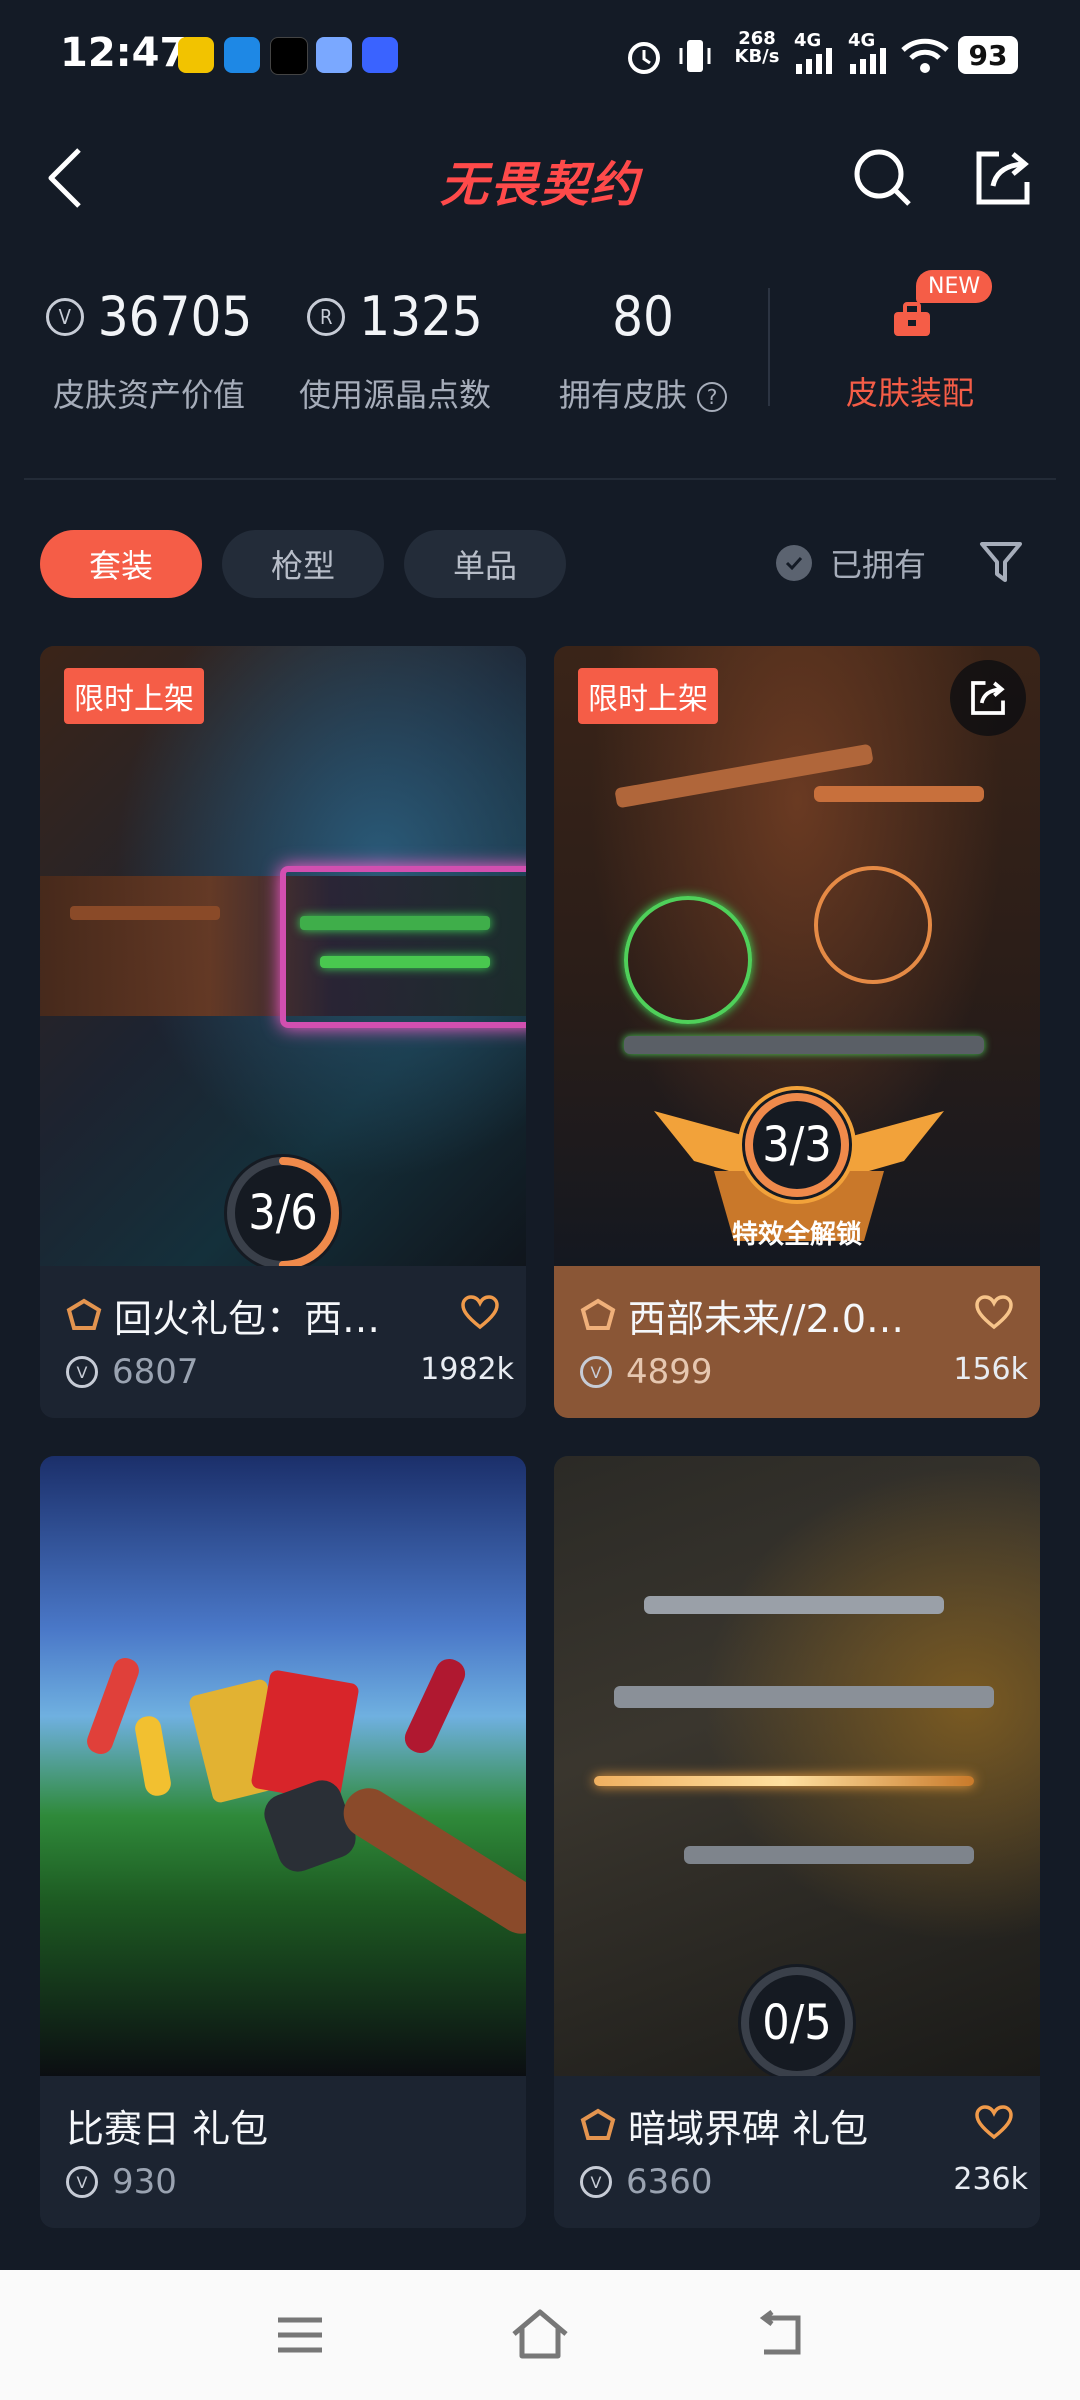  What do you see at coordinates (283, 1842) in the screenshot?
I see `bundle-card: 比赛日 礼包 V 930` at bounding box center [283, 1842].